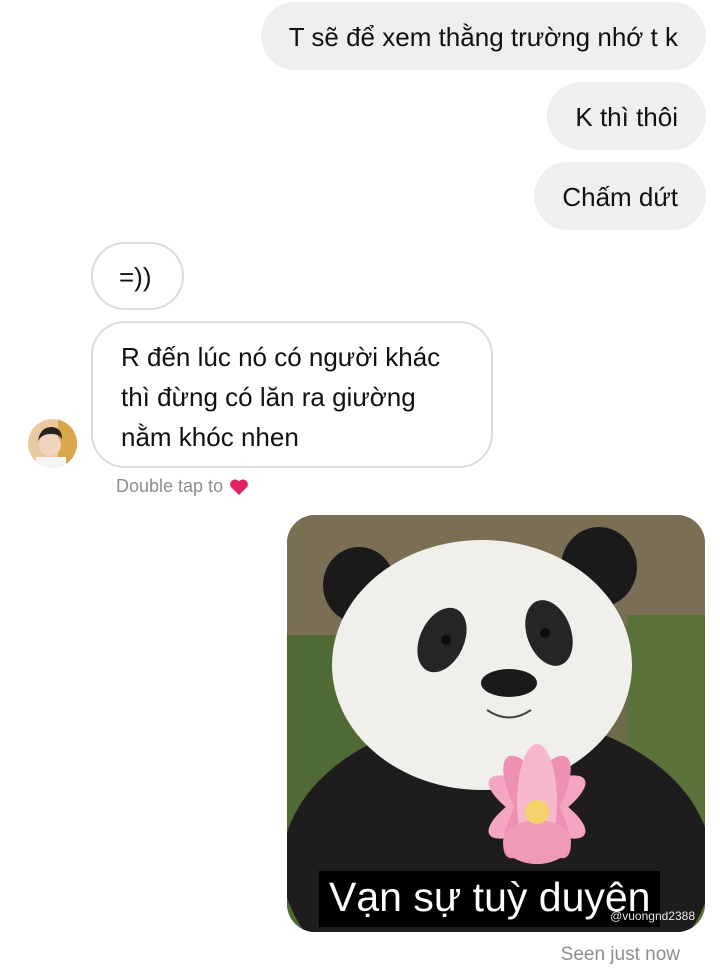 The height and width of the screenshot is (974, 720). Describe the element at coordinates (620, 196) in the screenshot. I see `sent-message: Chấm dứt` at that location.